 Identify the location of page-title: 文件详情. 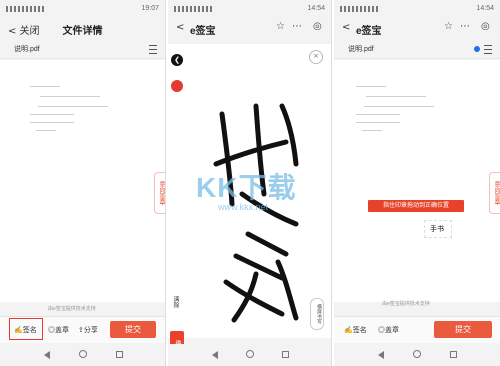
(82, 31).